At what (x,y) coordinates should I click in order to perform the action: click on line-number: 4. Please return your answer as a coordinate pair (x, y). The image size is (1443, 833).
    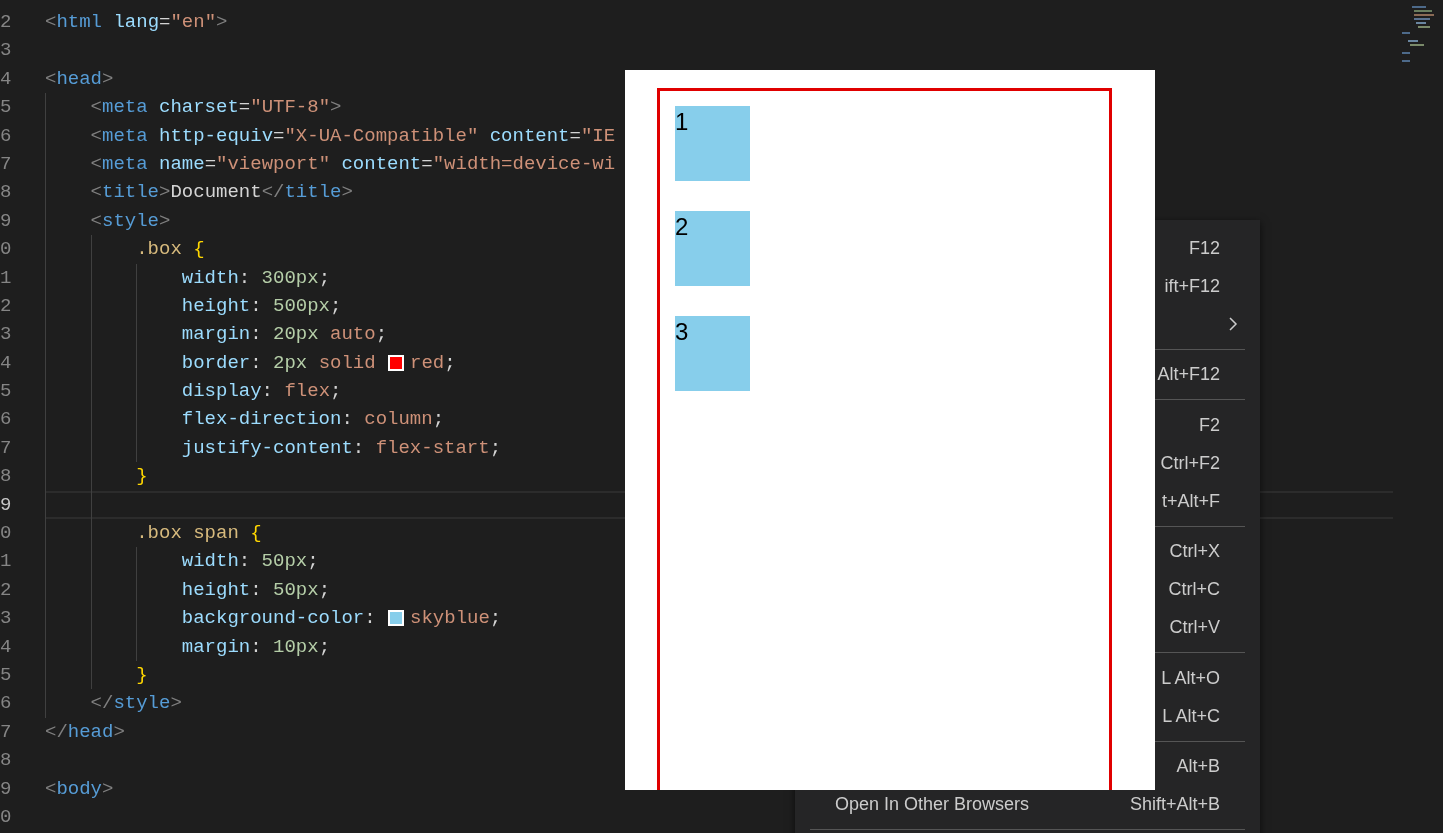
    Looking at the image, I should click on (6, 647).